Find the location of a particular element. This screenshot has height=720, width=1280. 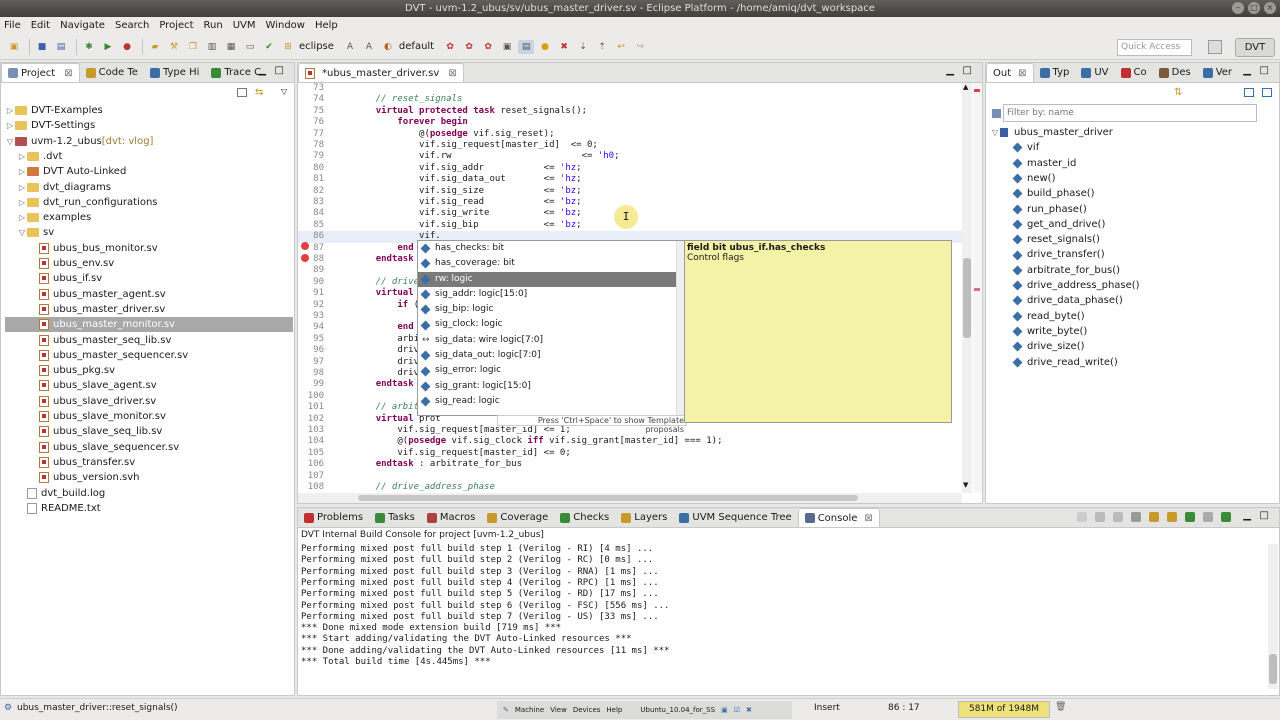

code-line: 82 vif.sig_size <= 'bz; is located at coordinates (628, 191).